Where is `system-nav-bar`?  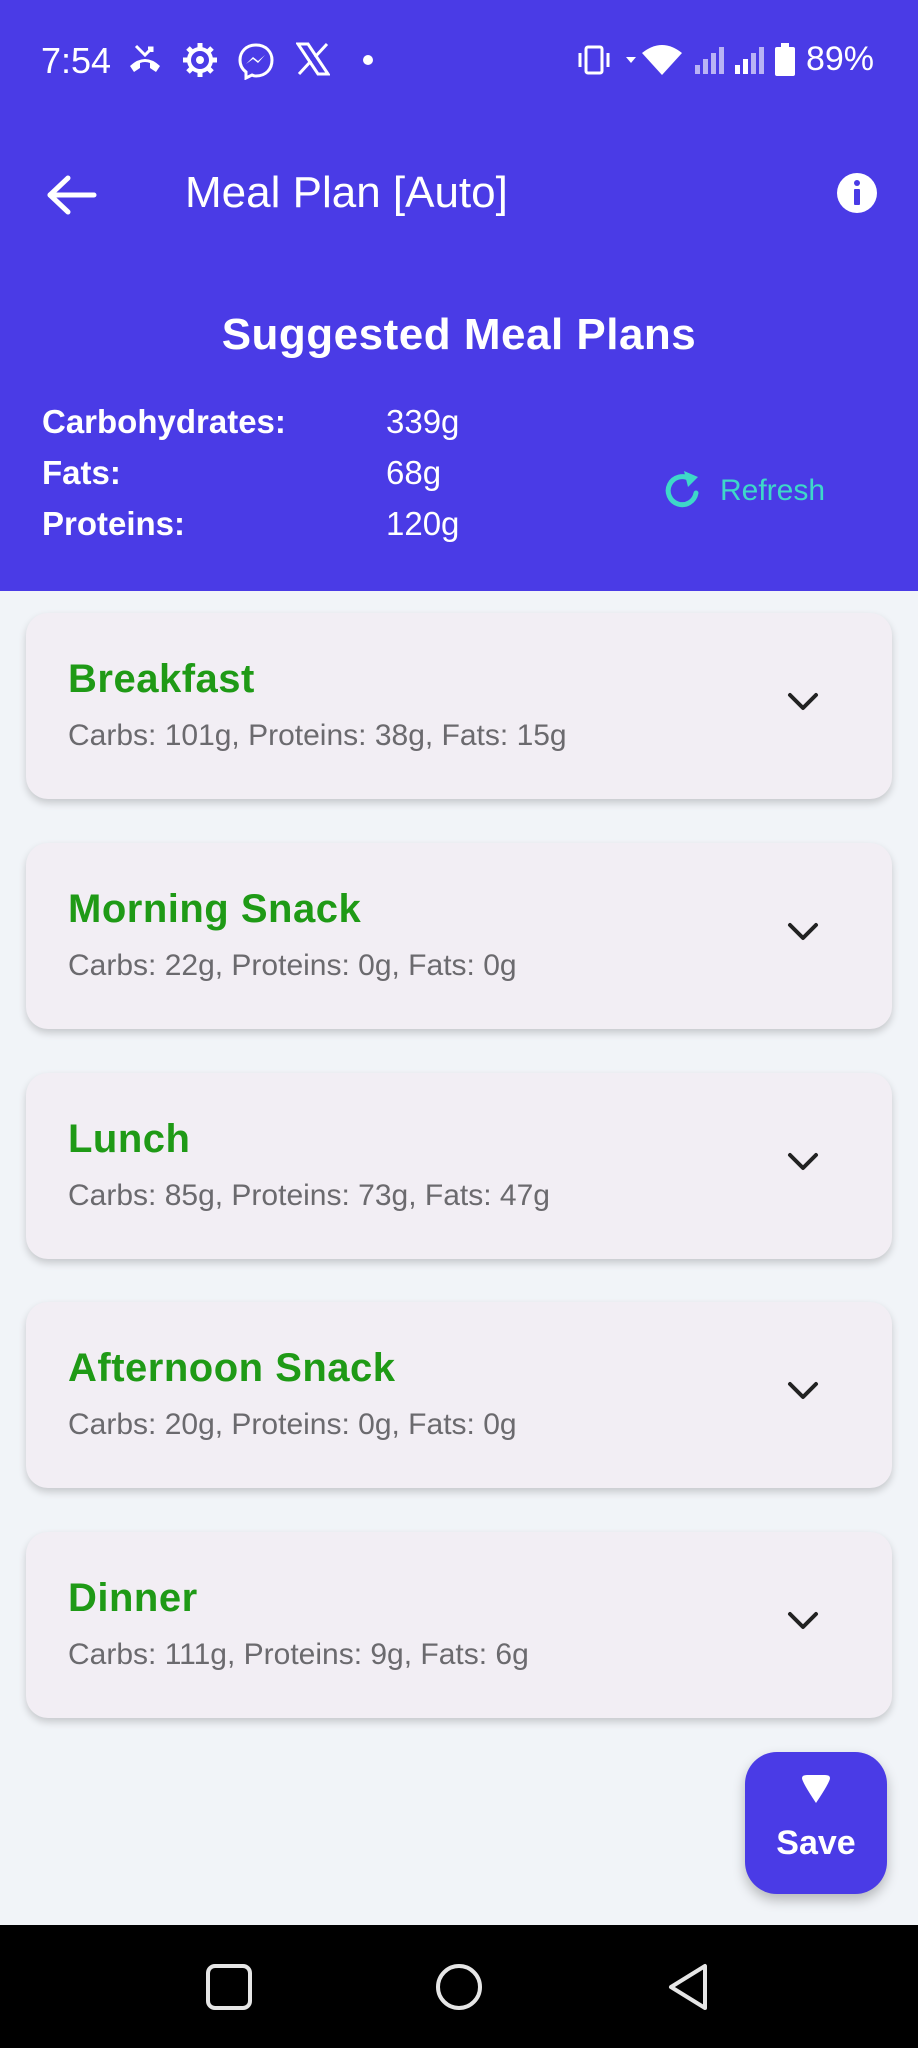 system-nav-bar is located at coordinates (459, 1986).